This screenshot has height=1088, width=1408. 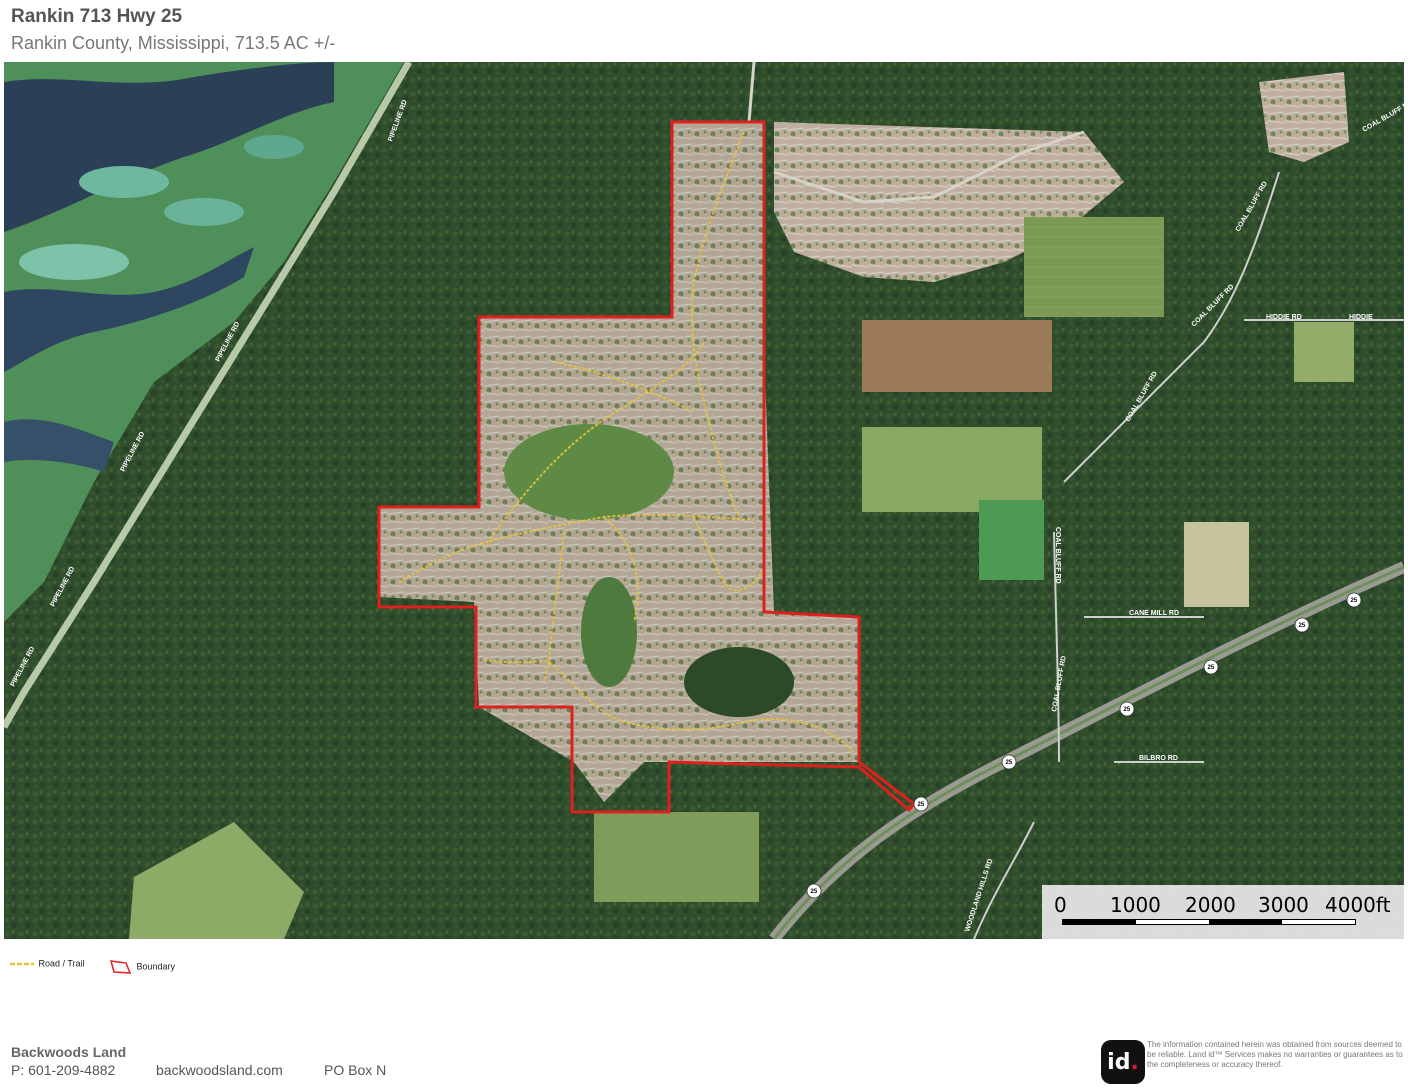 I want to click on land-id-logo: id., so click(x=1123, y=1062).